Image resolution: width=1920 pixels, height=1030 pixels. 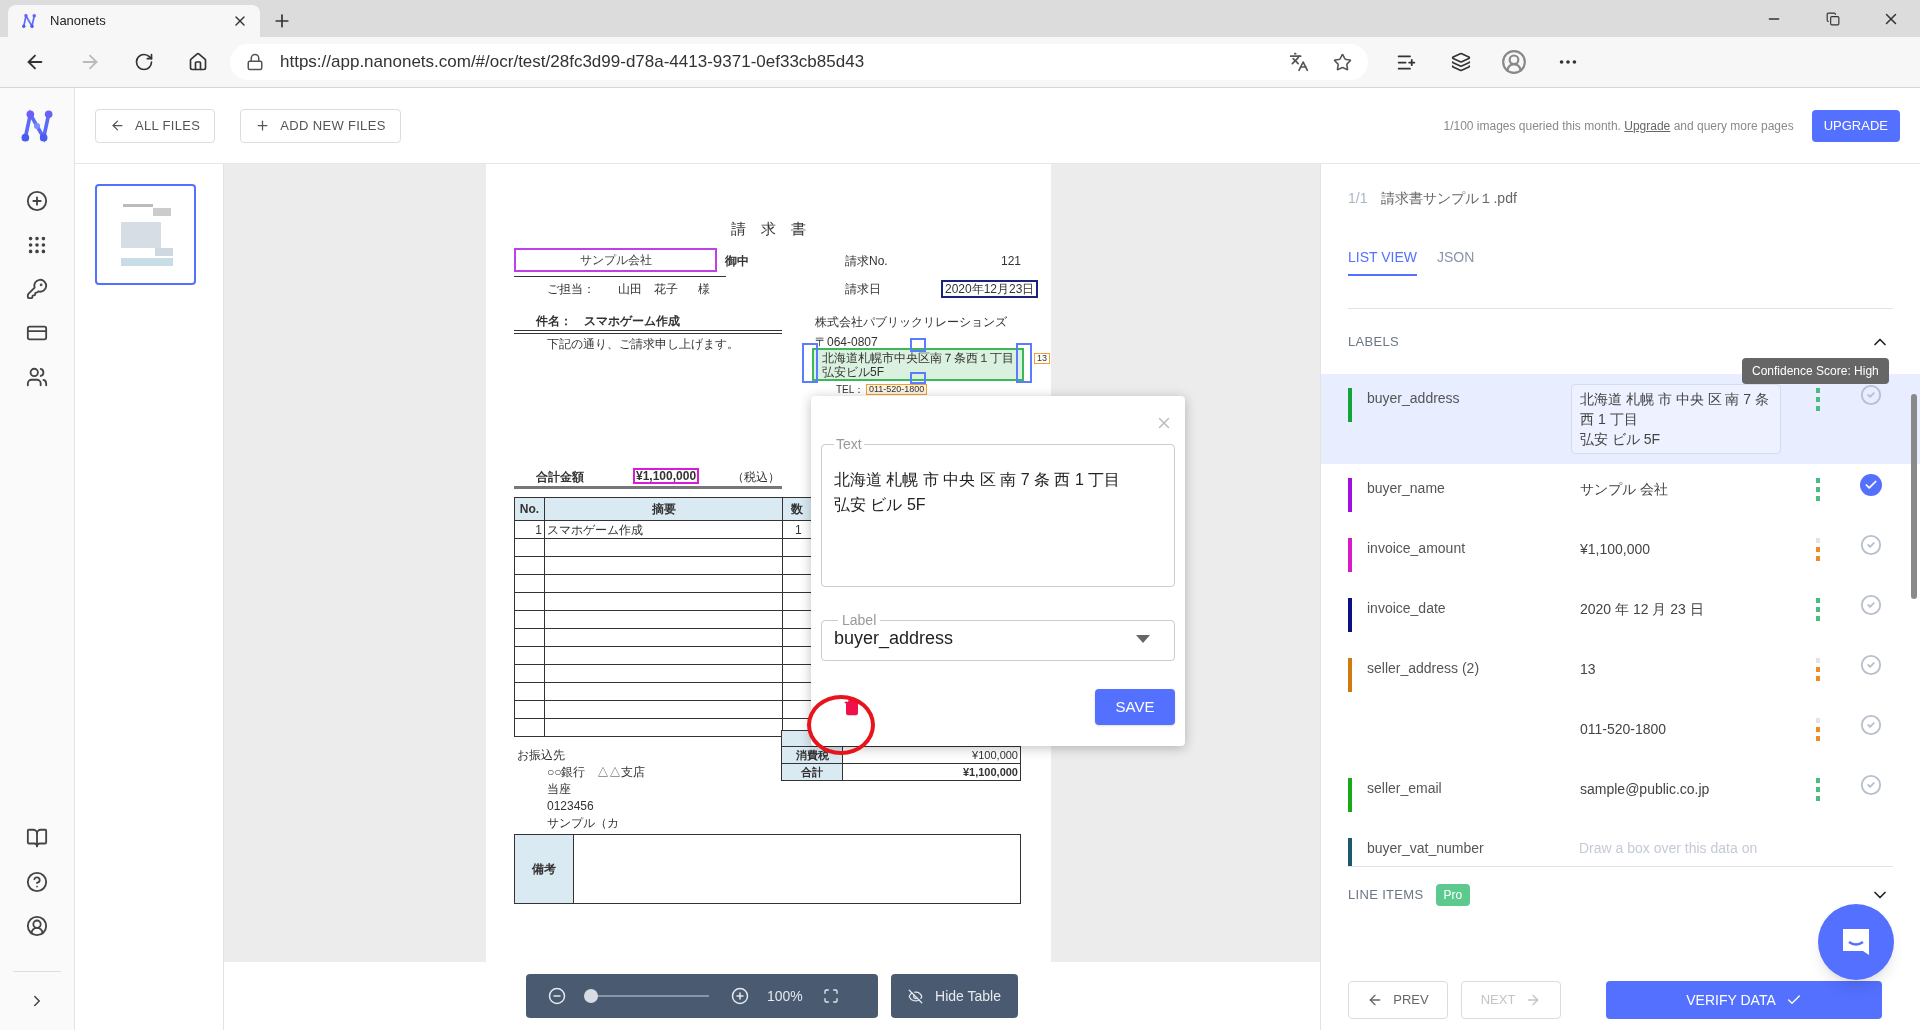 I want to click on save-button: SAVE, so click(x=1135, y=707).